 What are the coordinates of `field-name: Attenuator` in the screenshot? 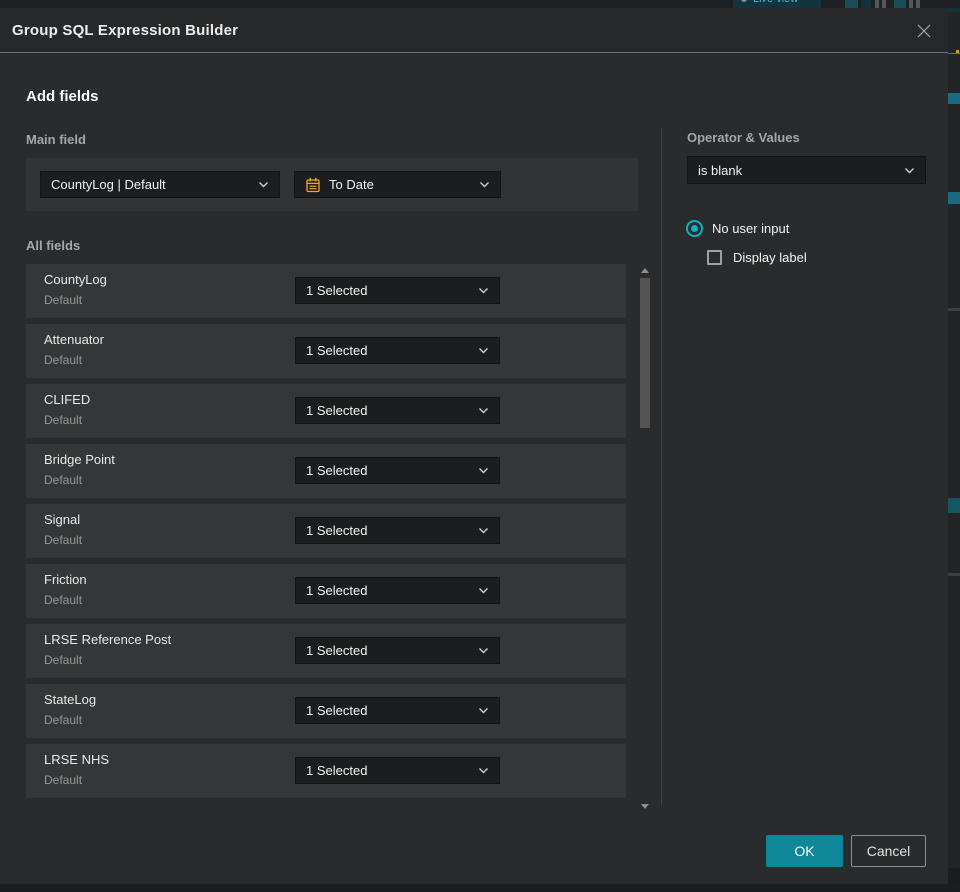 It's located at (74, 339).